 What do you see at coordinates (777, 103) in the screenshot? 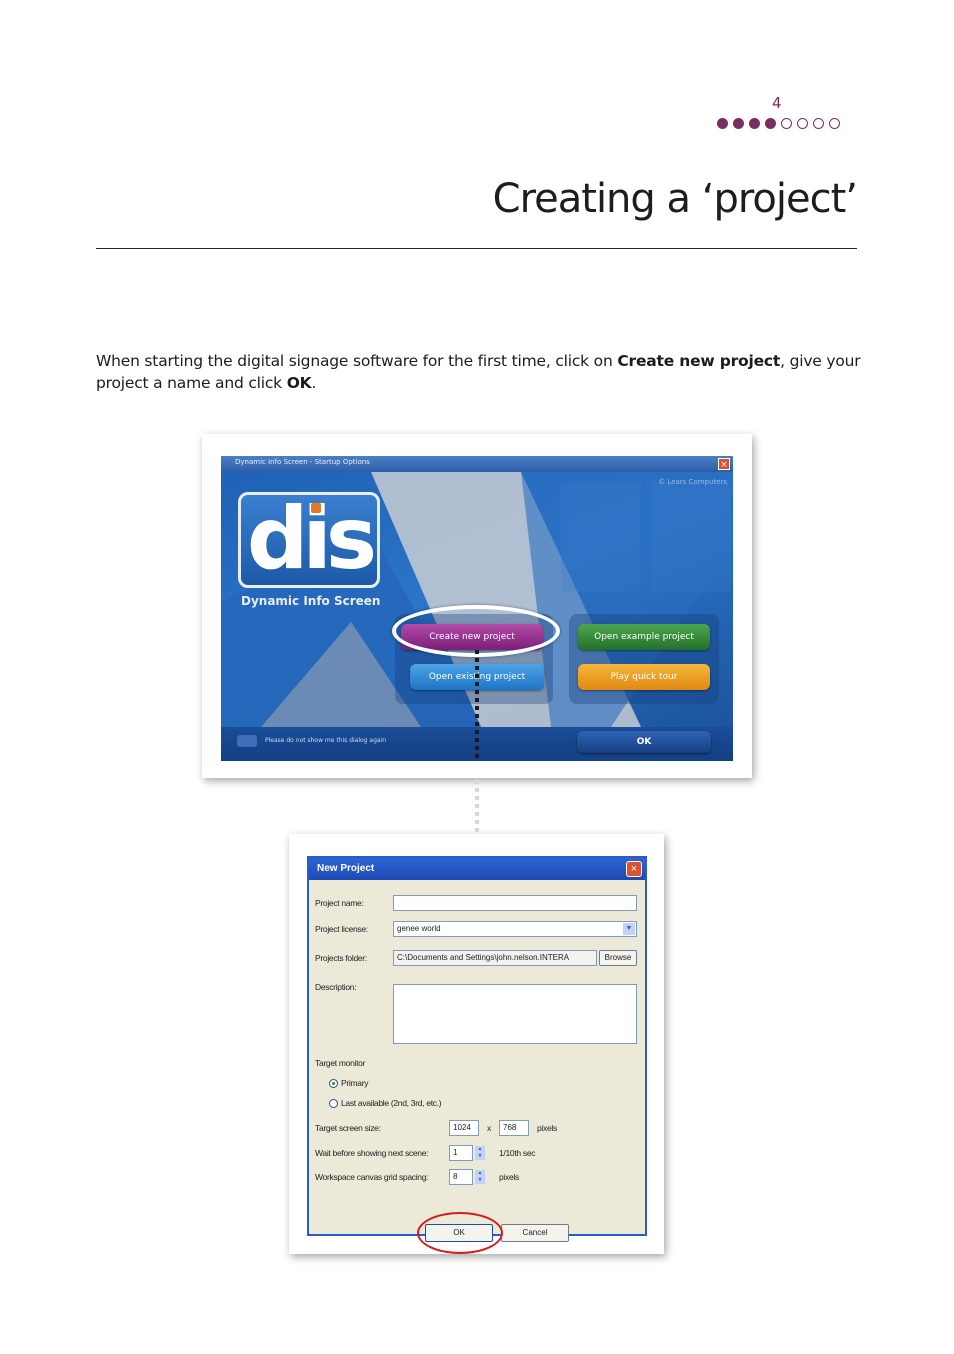
I see `page-number: 4` at bounding box center [777, 103].